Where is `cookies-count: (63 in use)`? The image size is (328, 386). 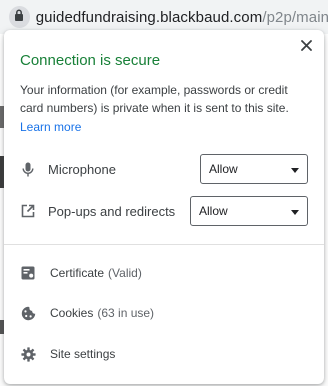
cookies-count: (63 in use) is located at coordinates (126, 313).